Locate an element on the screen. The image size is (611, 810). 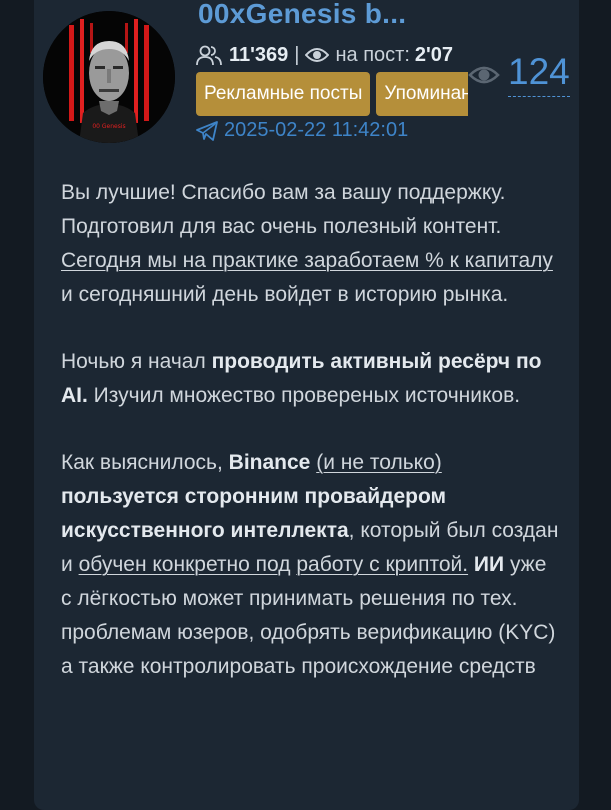
subscribers-count: 11'369 is located at coordinates (259, 54).